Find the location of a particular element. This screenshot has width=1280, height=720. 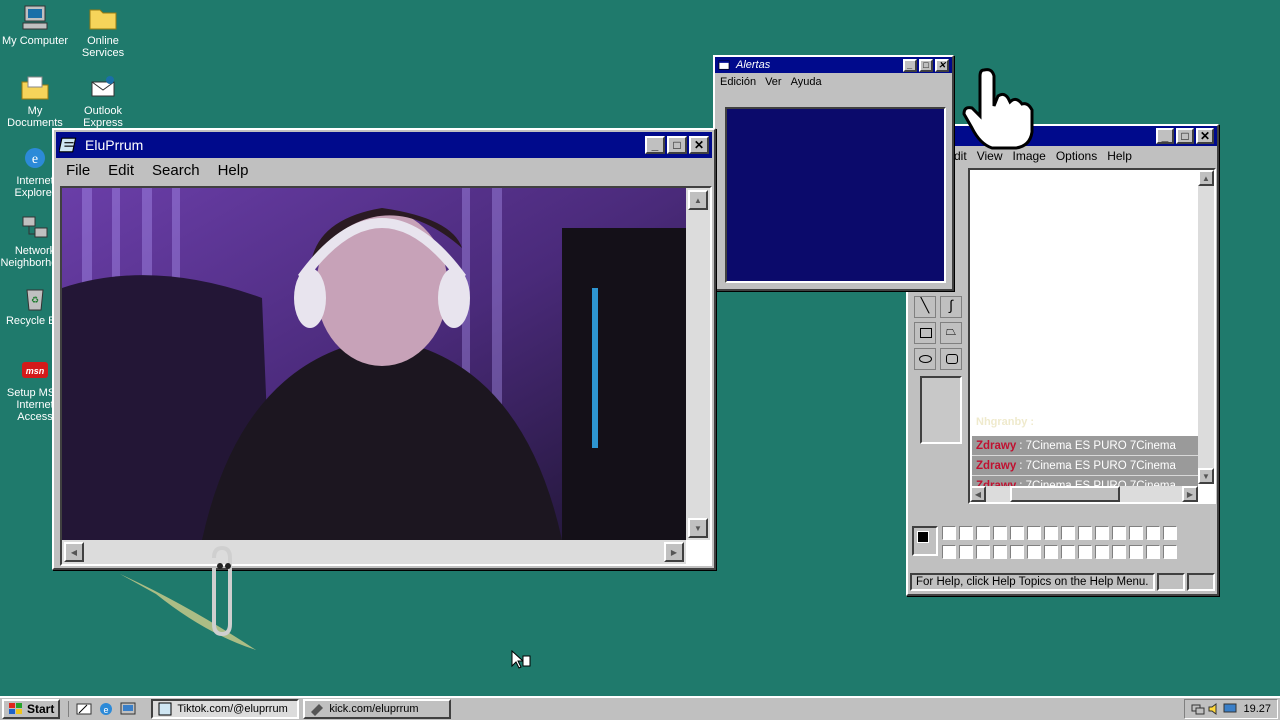

speaker-tray-icon is located at coordinates (1214, 709).